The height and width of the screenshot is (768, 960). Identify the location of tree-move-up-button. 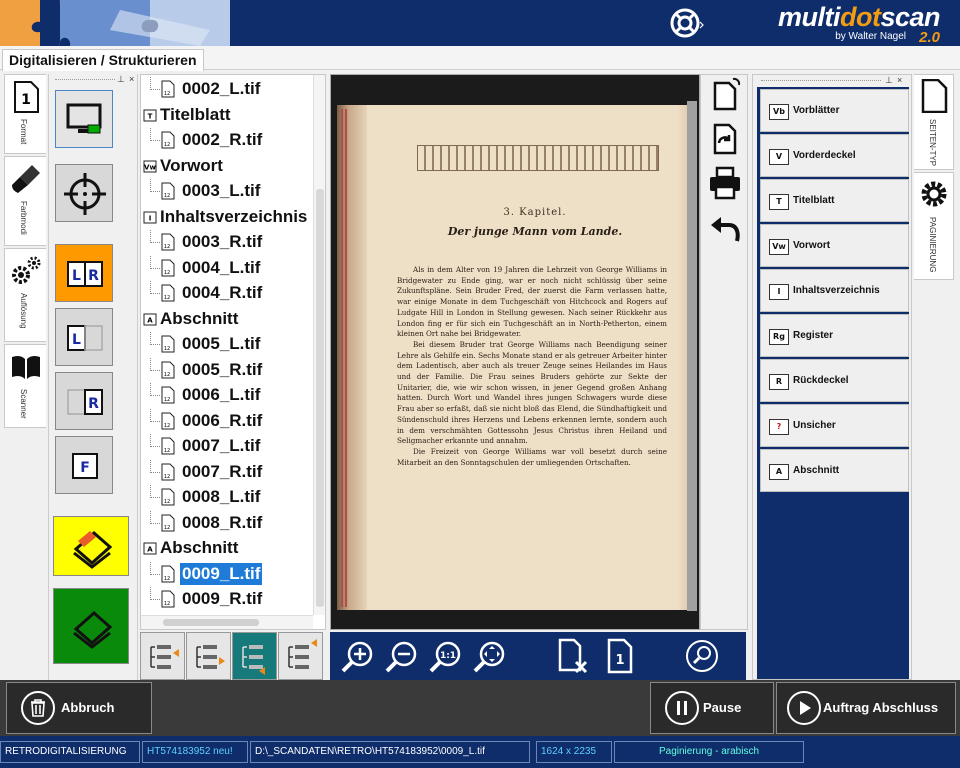
(300, 656).